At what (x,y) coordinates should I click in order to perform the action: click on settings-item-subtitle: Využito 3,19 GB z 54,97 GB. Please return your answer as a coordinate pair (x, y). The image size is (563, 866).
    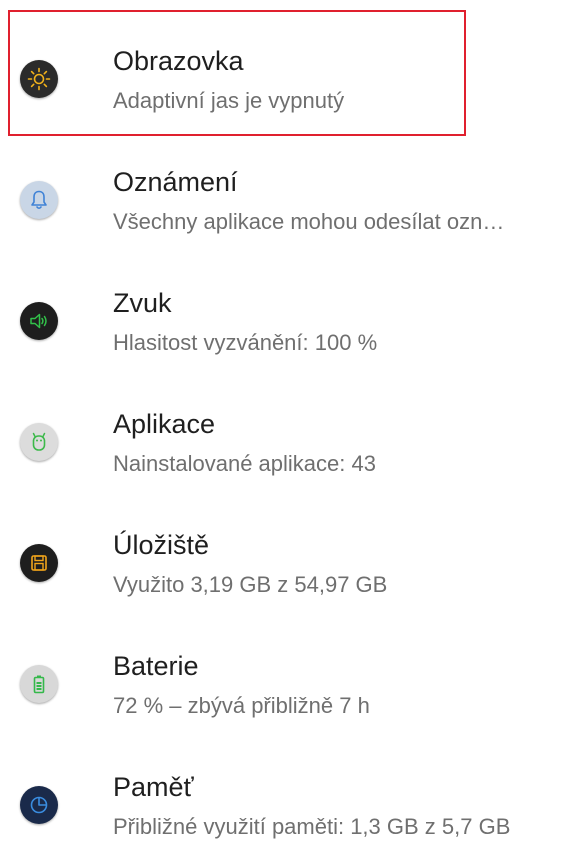
    Looking at the image, I should click on (250, 584).